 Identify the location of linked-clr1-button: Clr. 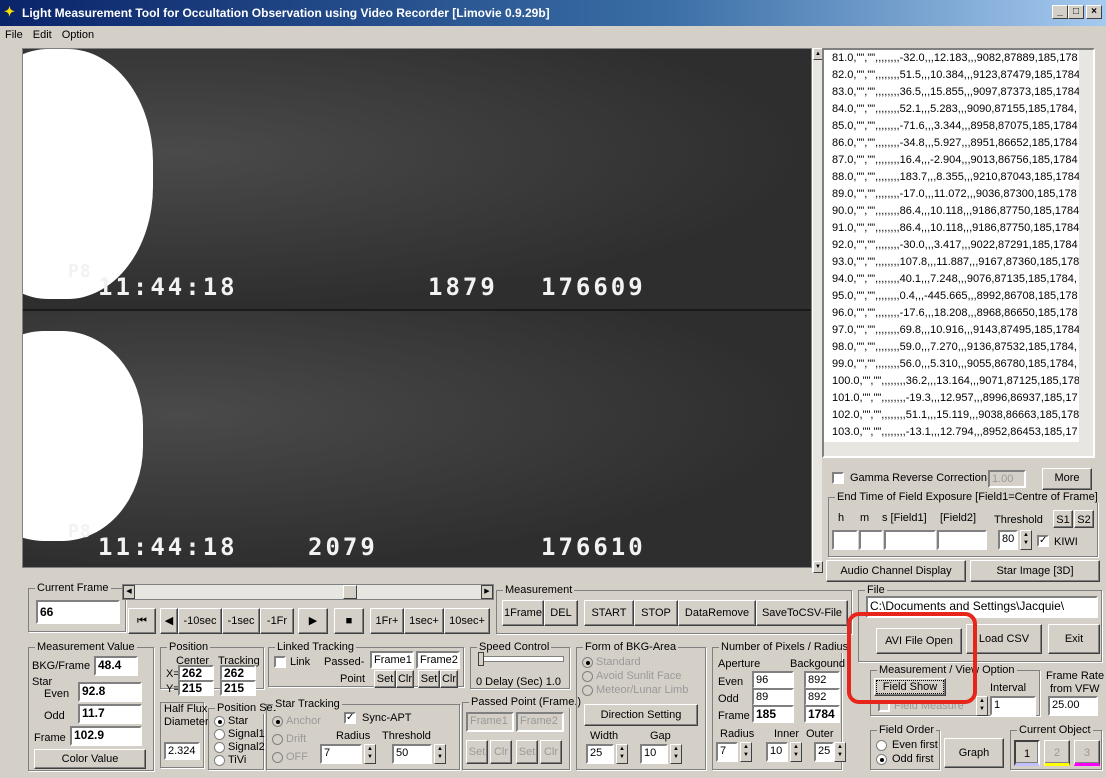
(405, 679).